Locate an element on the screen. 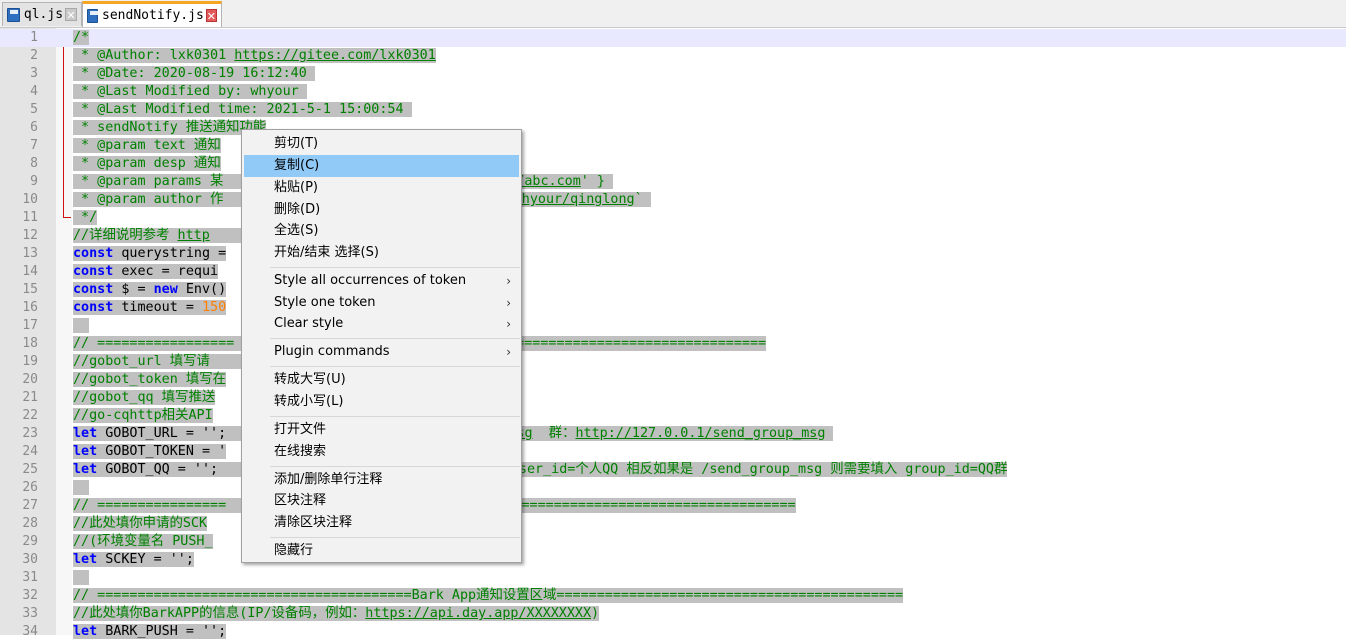  code-line: 22 //go-cqhttp相关API is located at coordinates (673, 416).